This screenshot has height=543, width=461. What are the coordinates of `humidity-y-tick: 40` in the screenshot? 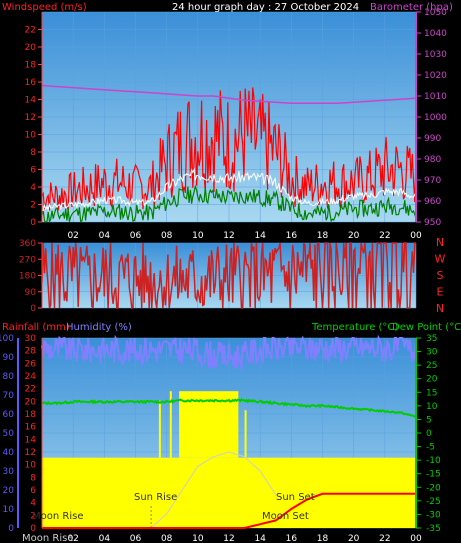 It's located at (9, 453).